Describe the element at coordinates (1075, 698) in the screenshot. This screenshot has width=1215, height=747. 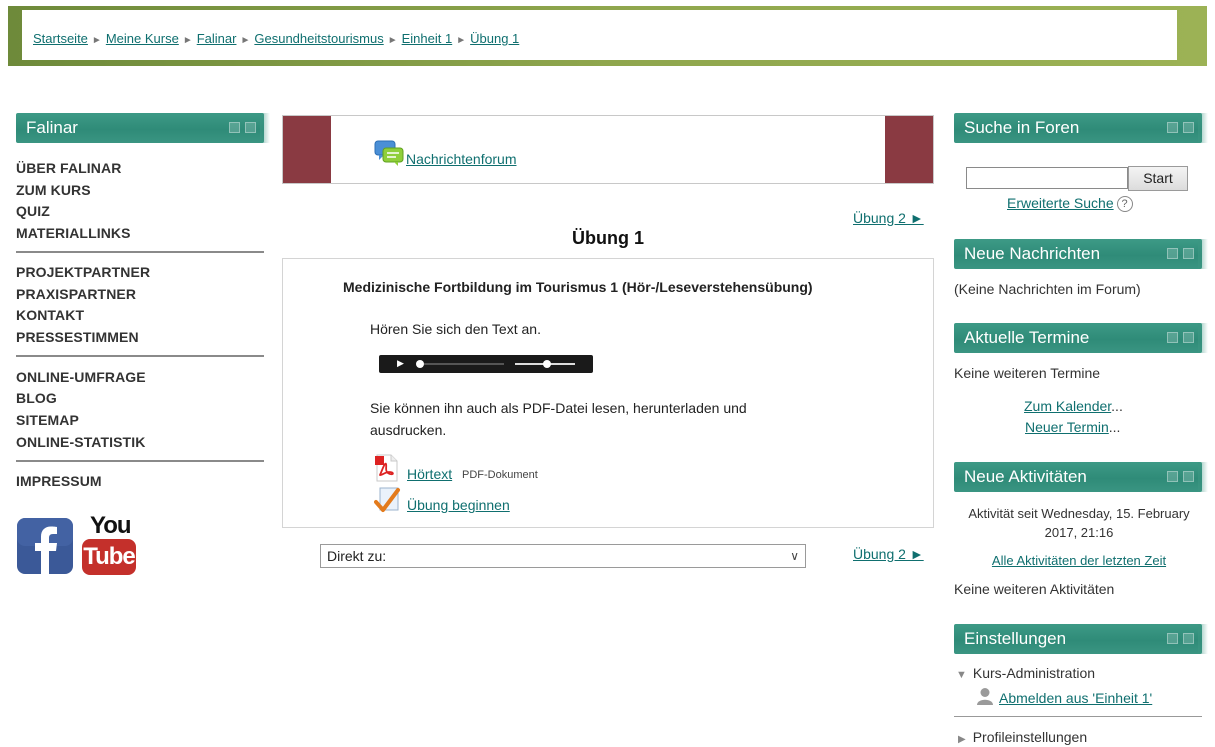
I see `unenrol-link: Abmelden aus 'Einheit 1'` at that location.